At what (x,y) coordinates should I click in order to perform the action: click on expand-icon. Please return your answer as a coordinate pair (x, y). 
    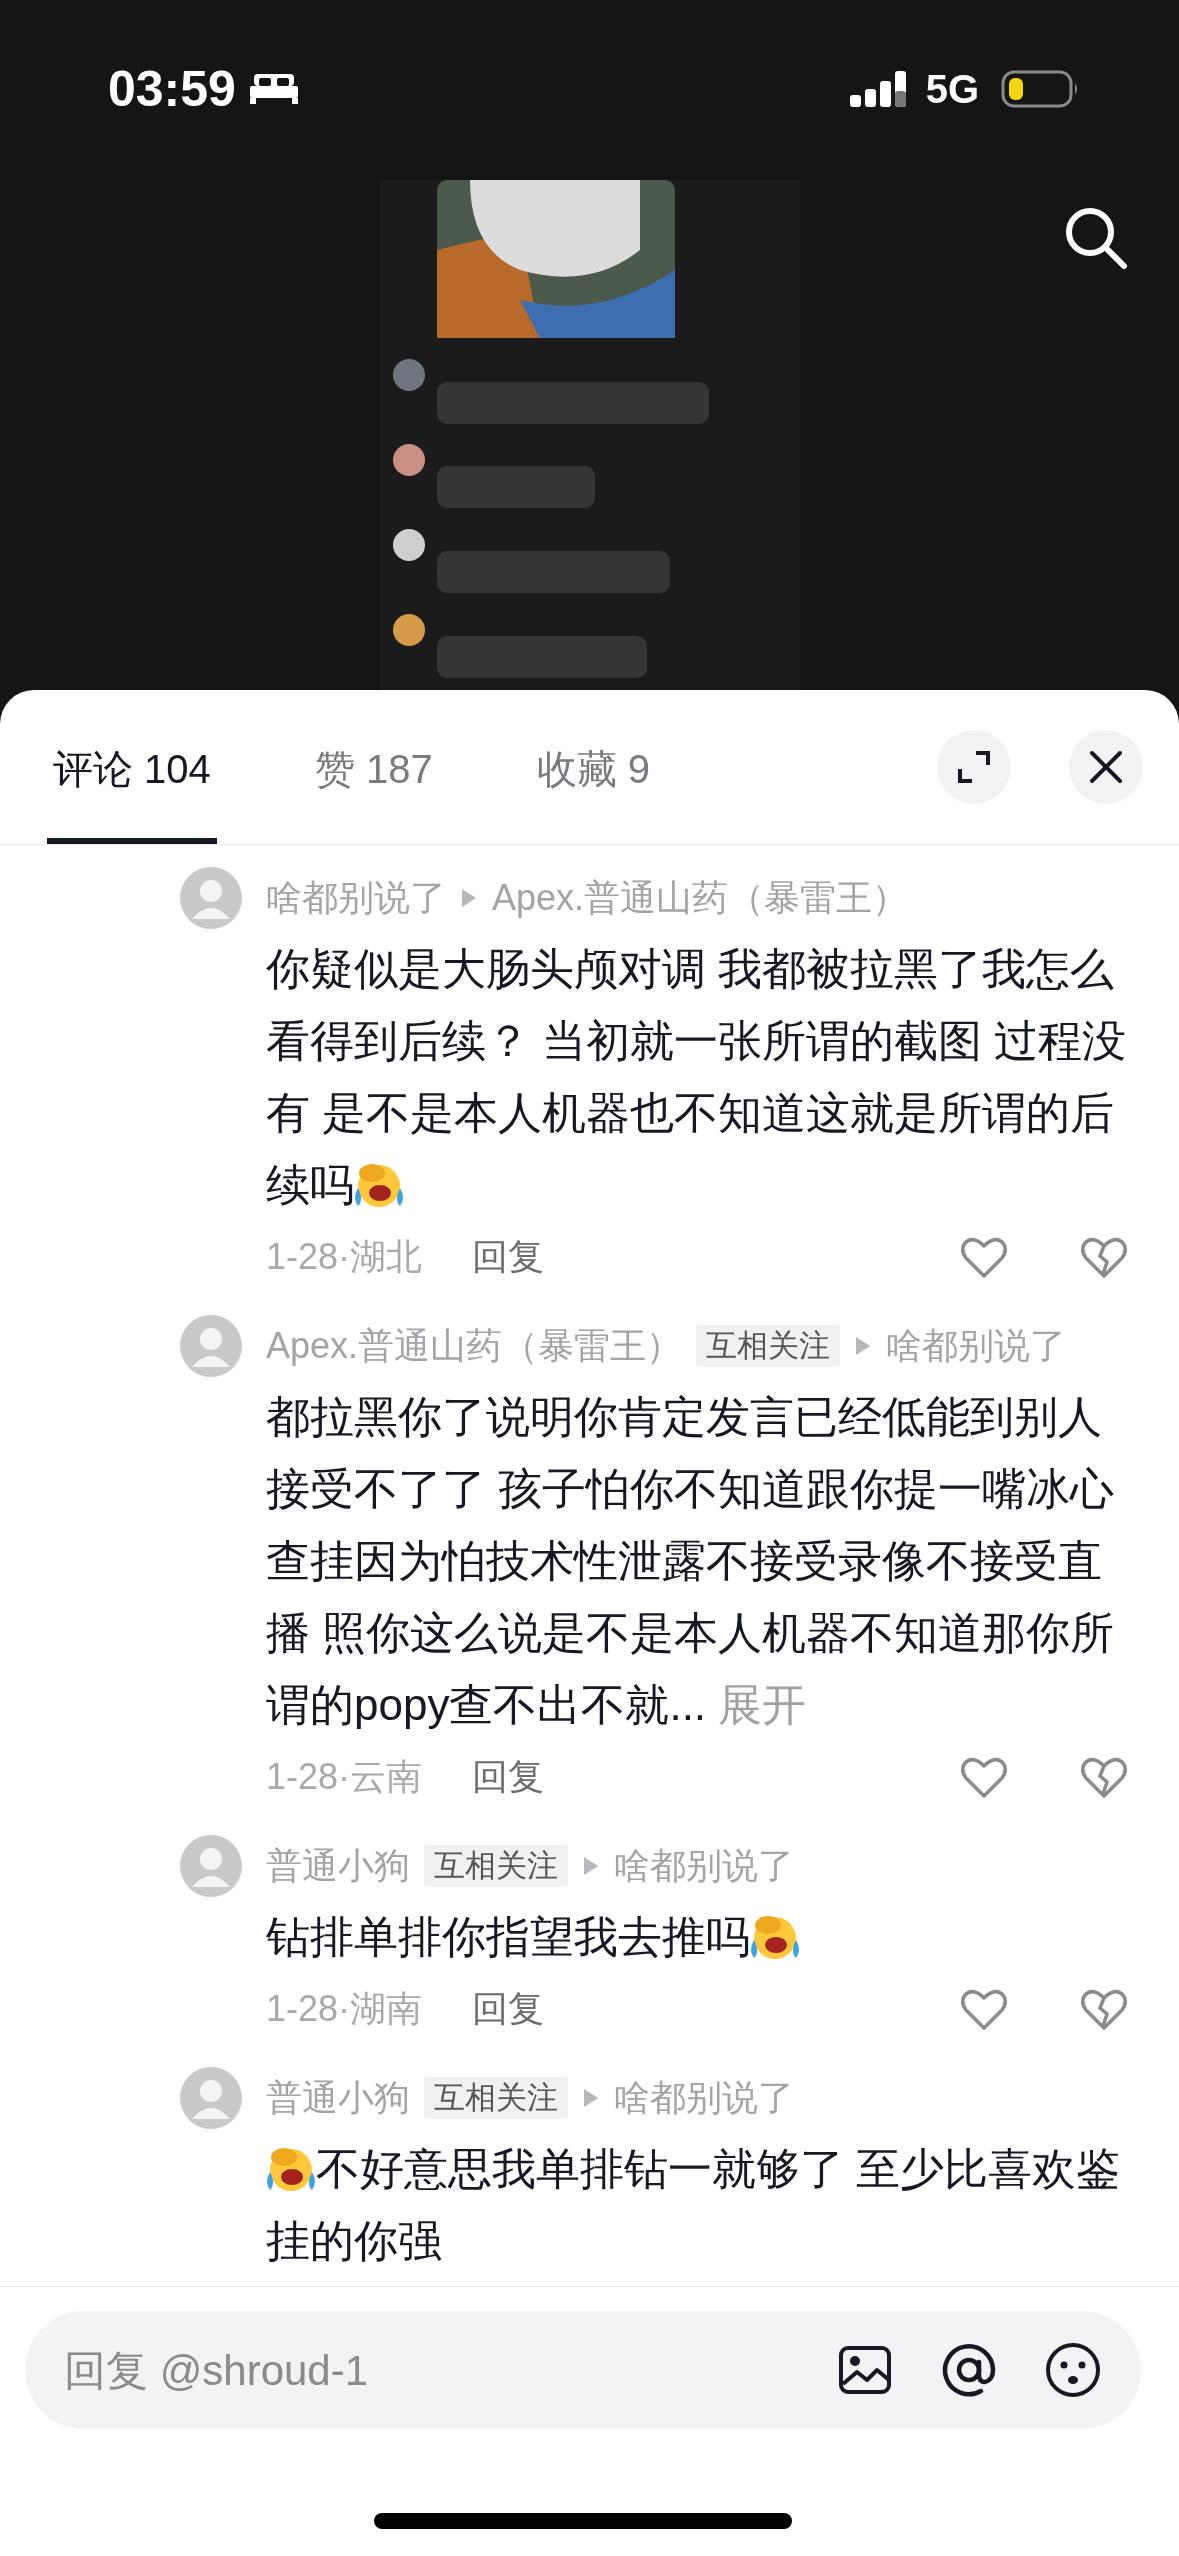
    Looking at the image, I should click on (974, 767).